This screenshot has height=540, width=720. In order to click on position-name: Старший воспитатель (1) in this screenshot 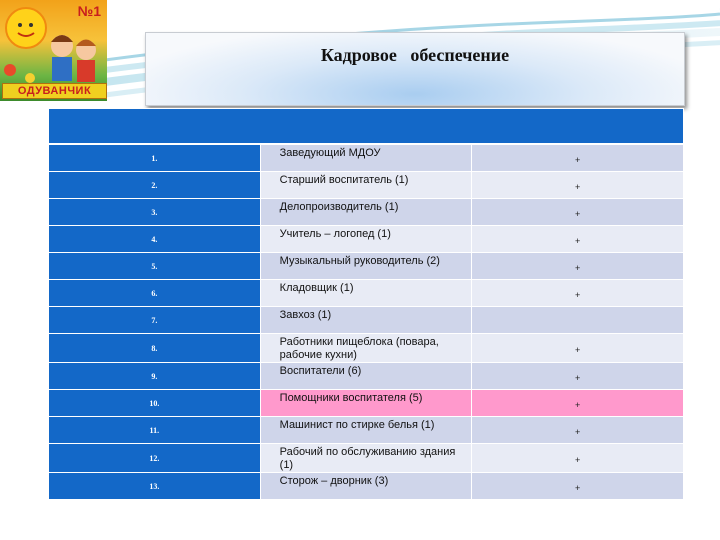, I will do `click(366, 185)`.